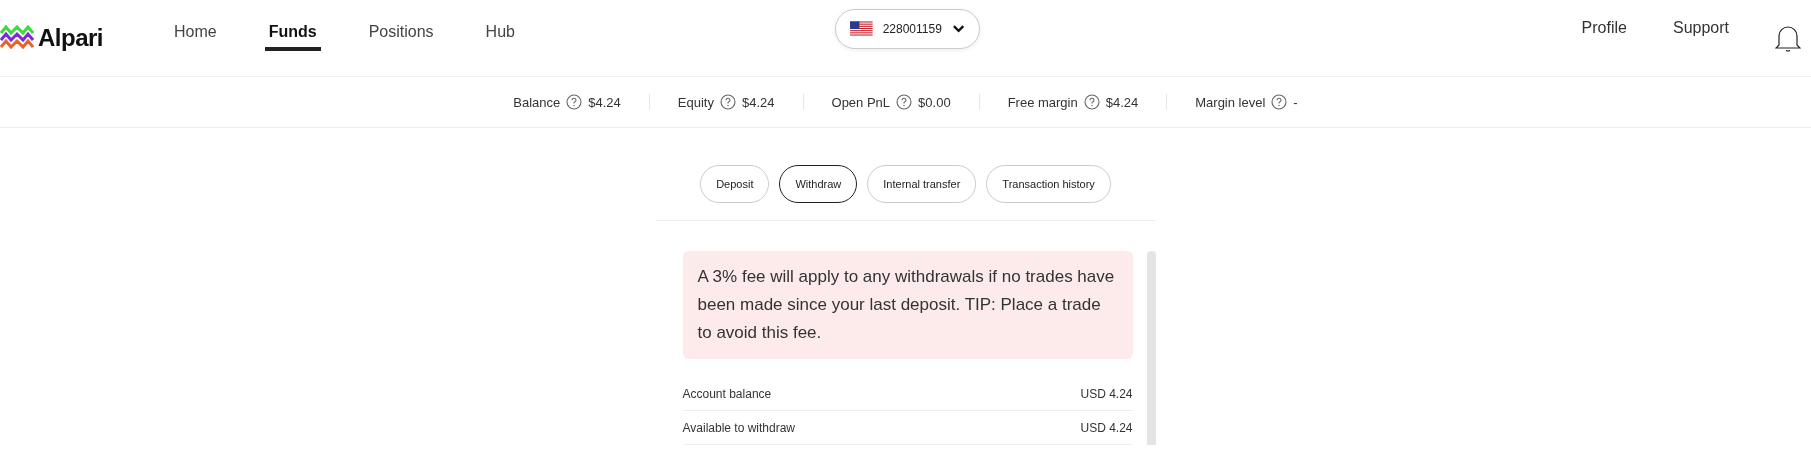 Image resolution: width=1811 pixels, height=460 pixels. What do you see at coordinates (292, 34) in the screenshot?
I see `nav-link: Funds` at bounding box center [292, 34].